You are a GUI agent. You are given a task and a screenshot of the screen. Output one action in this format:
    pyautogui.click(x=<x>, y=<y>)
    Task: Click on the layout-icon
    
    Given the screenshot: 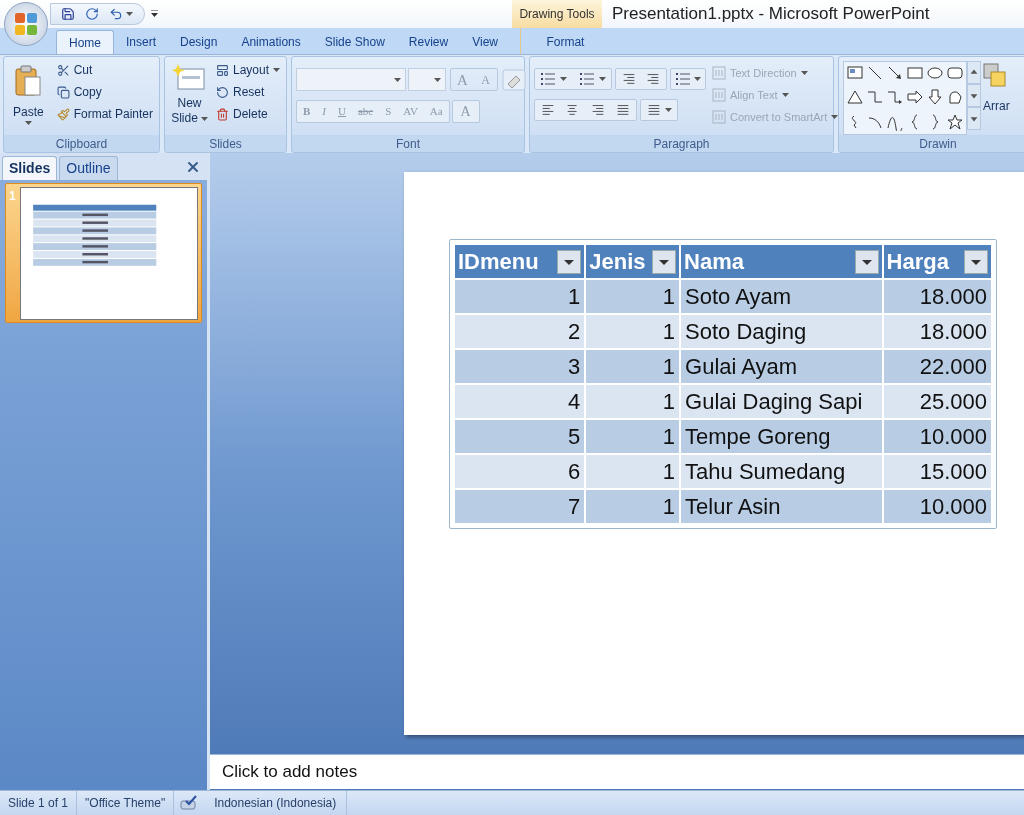 What is the action you would take?
    pyautogui.click(x=222, y=70)
    